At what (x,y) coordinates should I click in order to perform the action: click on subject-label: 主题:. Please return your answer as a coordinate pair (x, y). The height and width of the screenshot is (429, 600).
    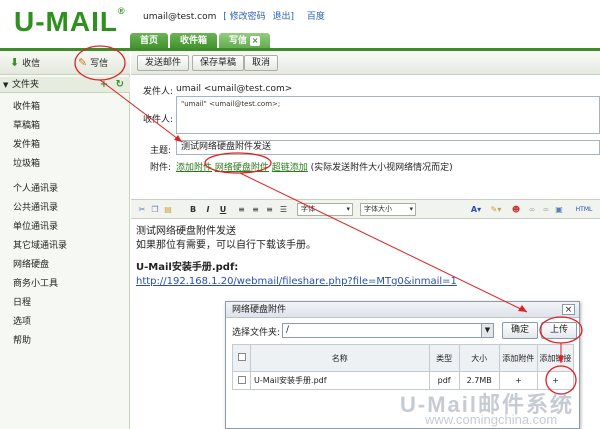
    Looking at the image, I should click on (161, 151).